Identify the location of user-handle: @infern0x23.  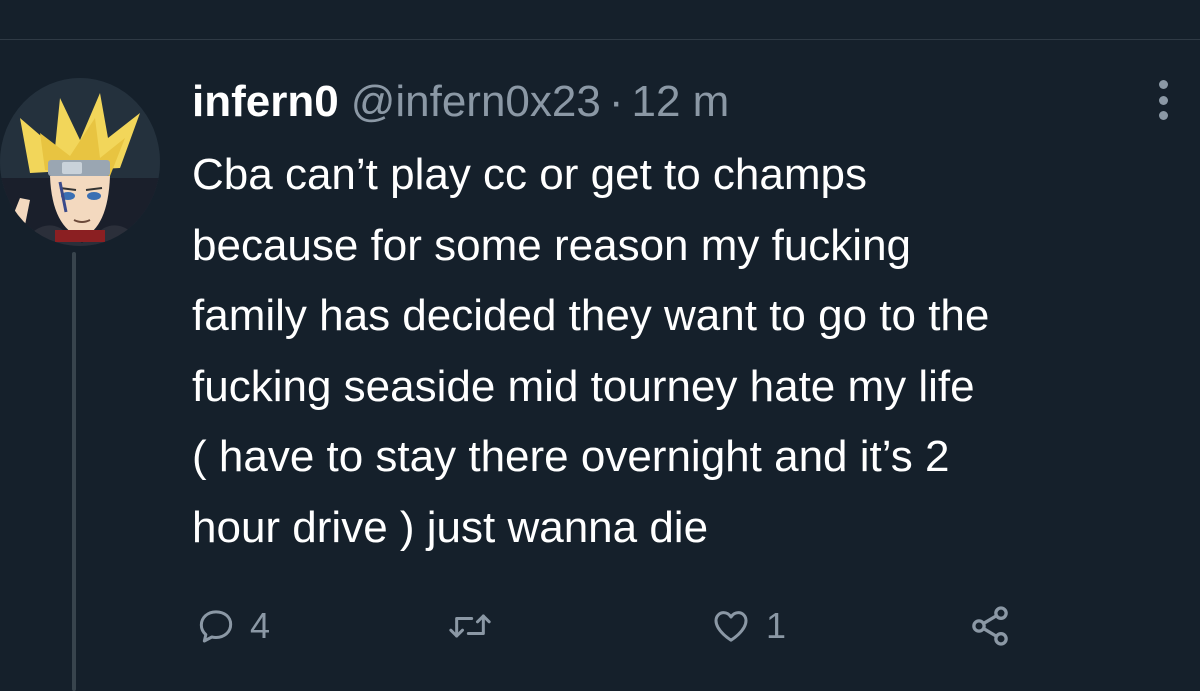
(476, 102).